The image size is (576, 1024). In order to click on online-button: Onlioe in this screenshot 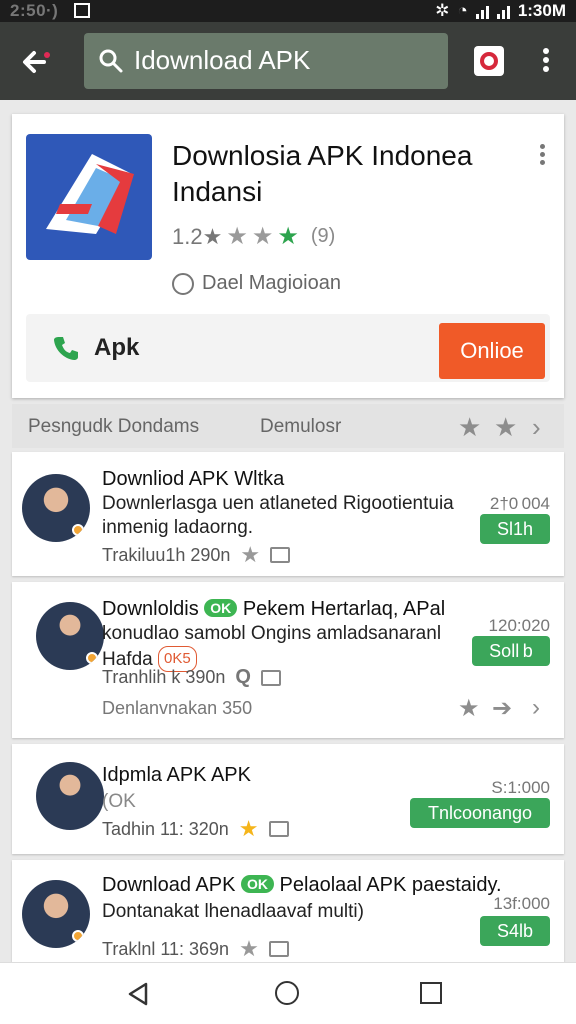, I will do `click(492, 351)`.